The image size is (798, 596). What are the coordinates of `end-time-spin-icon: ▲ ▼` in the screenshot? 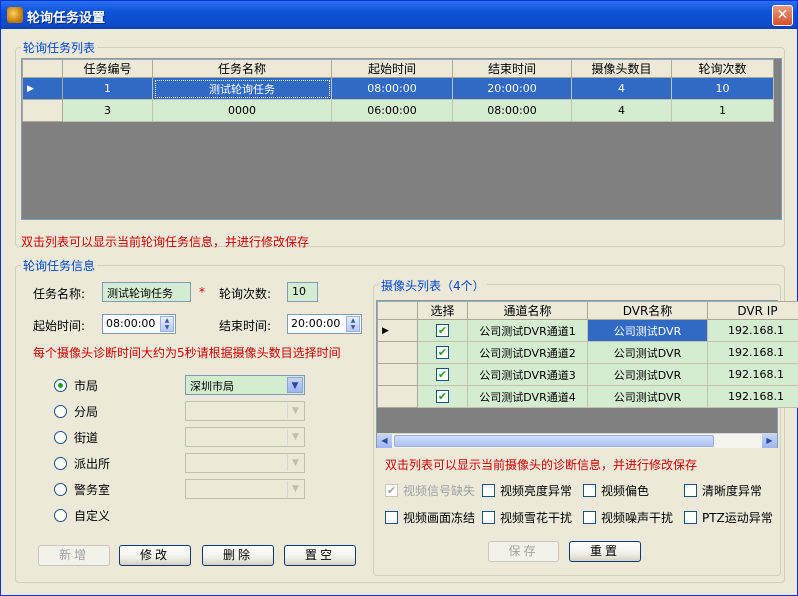 It's located at (353, 324).